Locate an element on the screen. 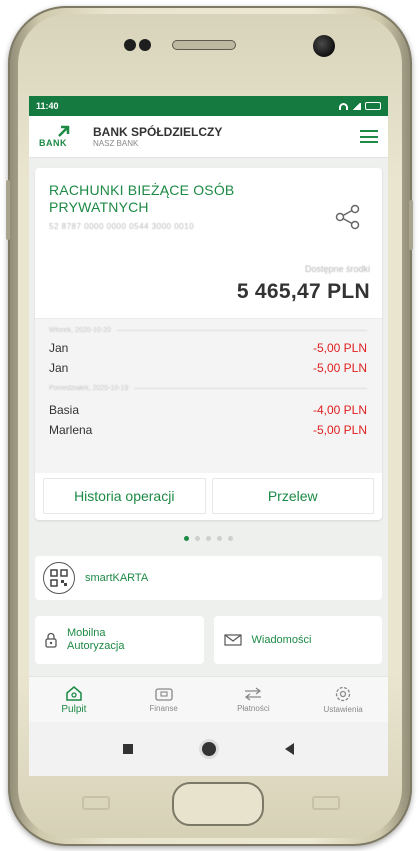 This screenshot has height=851, width=419. nav-item-finanse: Finanse is located at coordinates (164, 699).